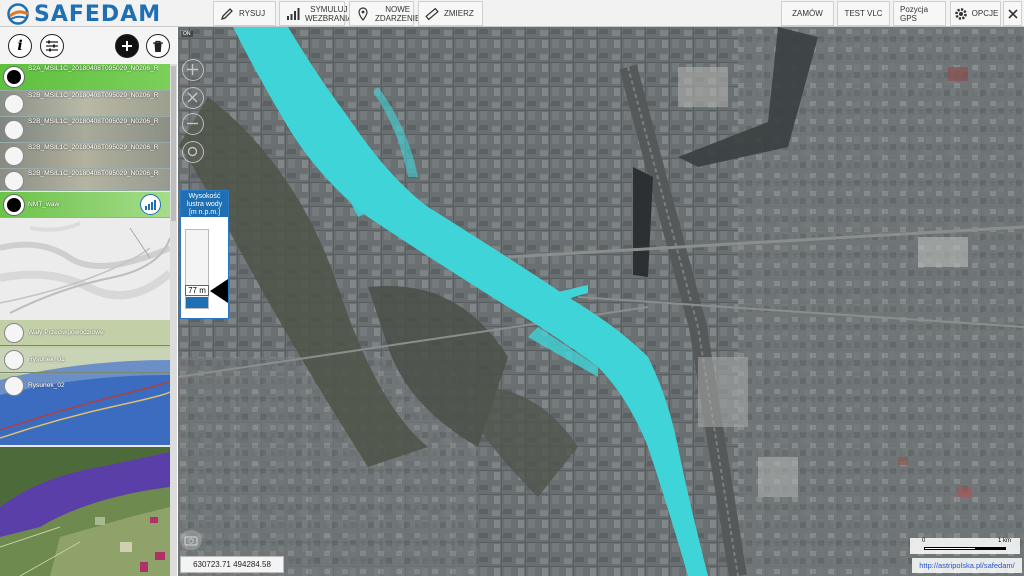 The width and height of the screenshot is (1024, 576). I want to click on scale-bar: 0 1 km, so click(965, 546).